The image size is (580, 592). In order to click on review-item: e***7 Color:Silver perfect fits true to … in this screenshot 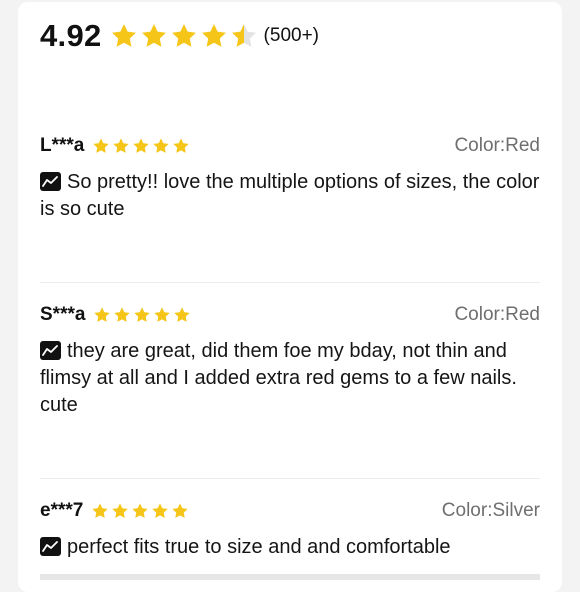, I will do `click(290, 529)`.